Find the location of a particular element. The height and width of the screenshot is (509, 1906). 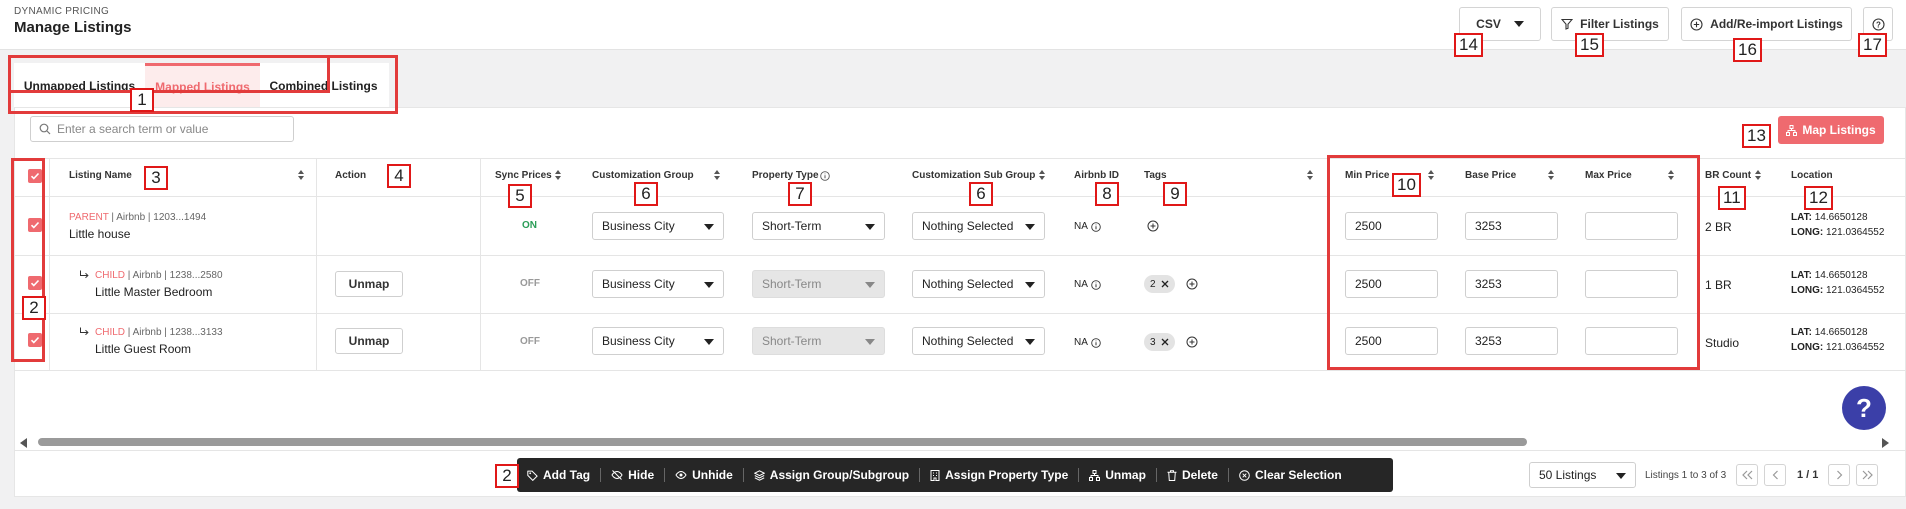

csv-label: CSV is located at coordinates (1488, 24).